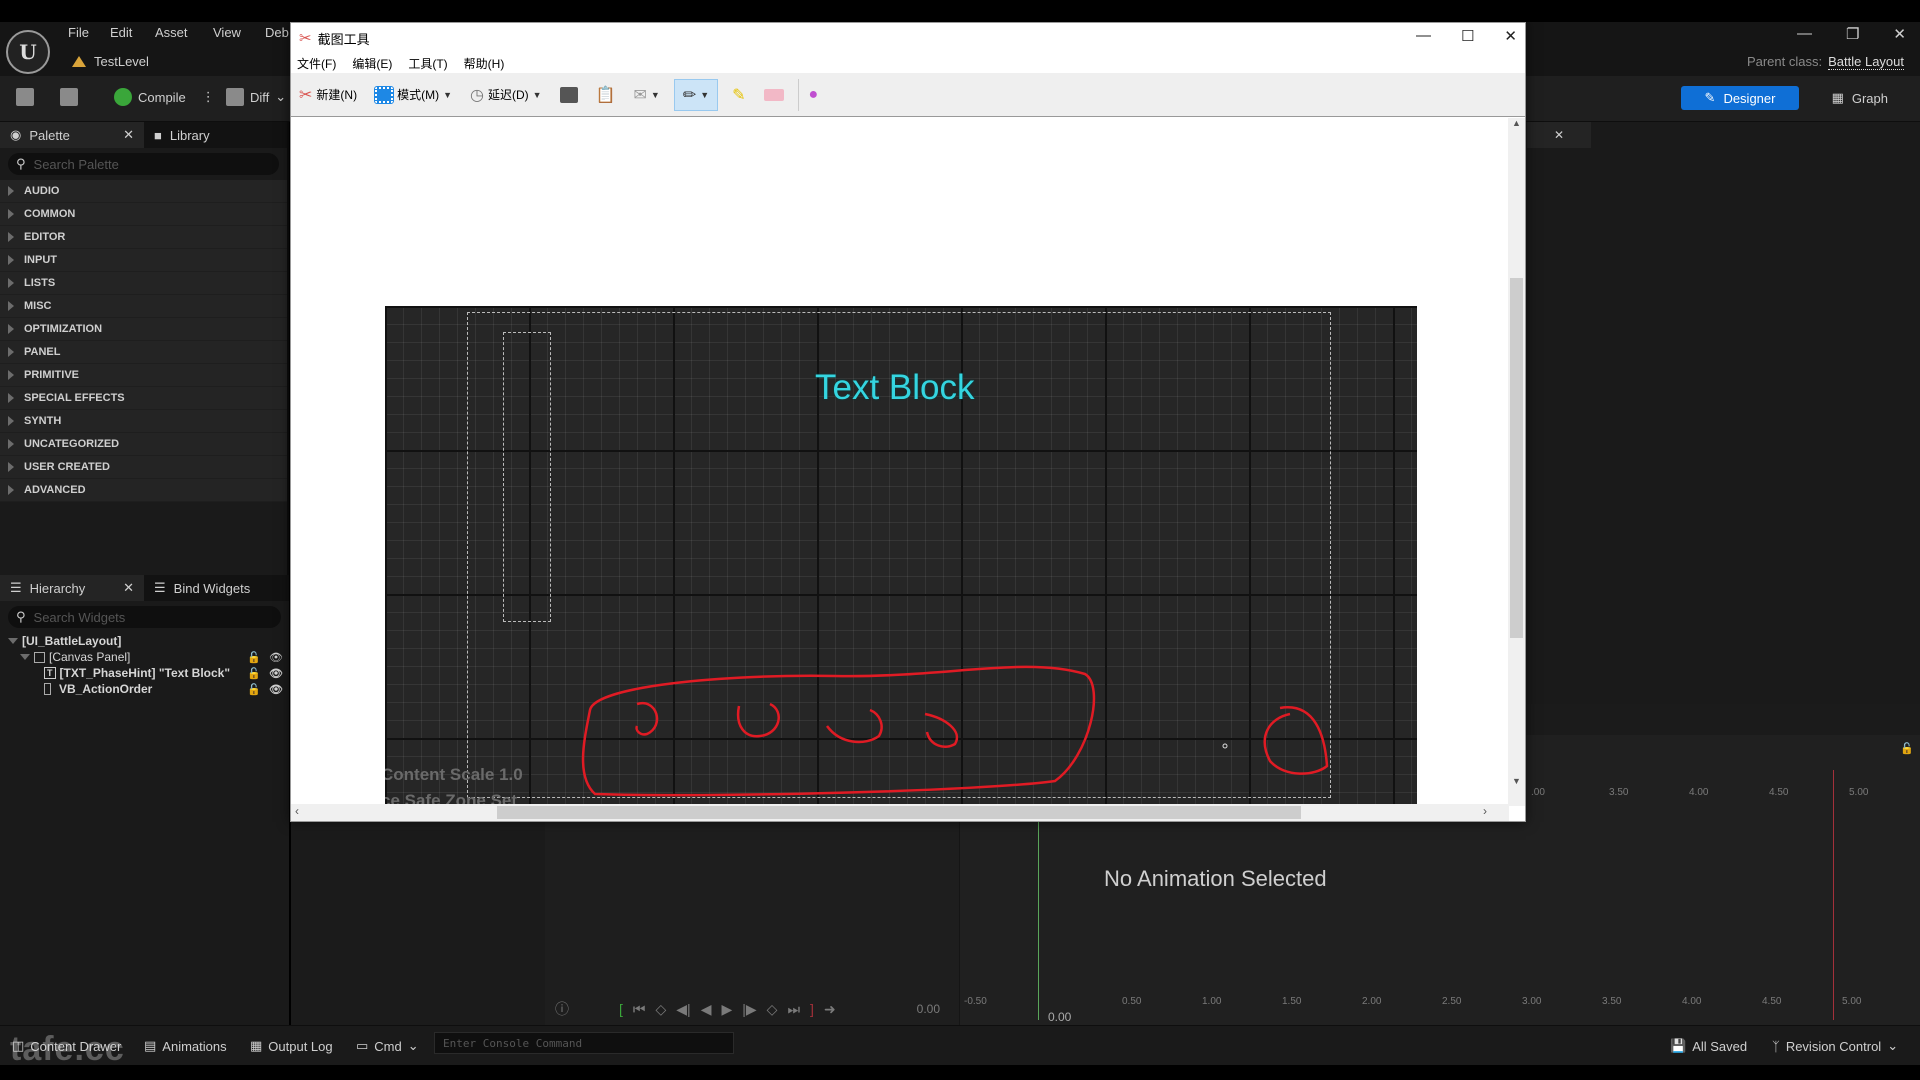  What do you see at coordinates (316, 63) in the screenshot?
I see `menu-file: 文件(F)` at bounding box center [316, 63].